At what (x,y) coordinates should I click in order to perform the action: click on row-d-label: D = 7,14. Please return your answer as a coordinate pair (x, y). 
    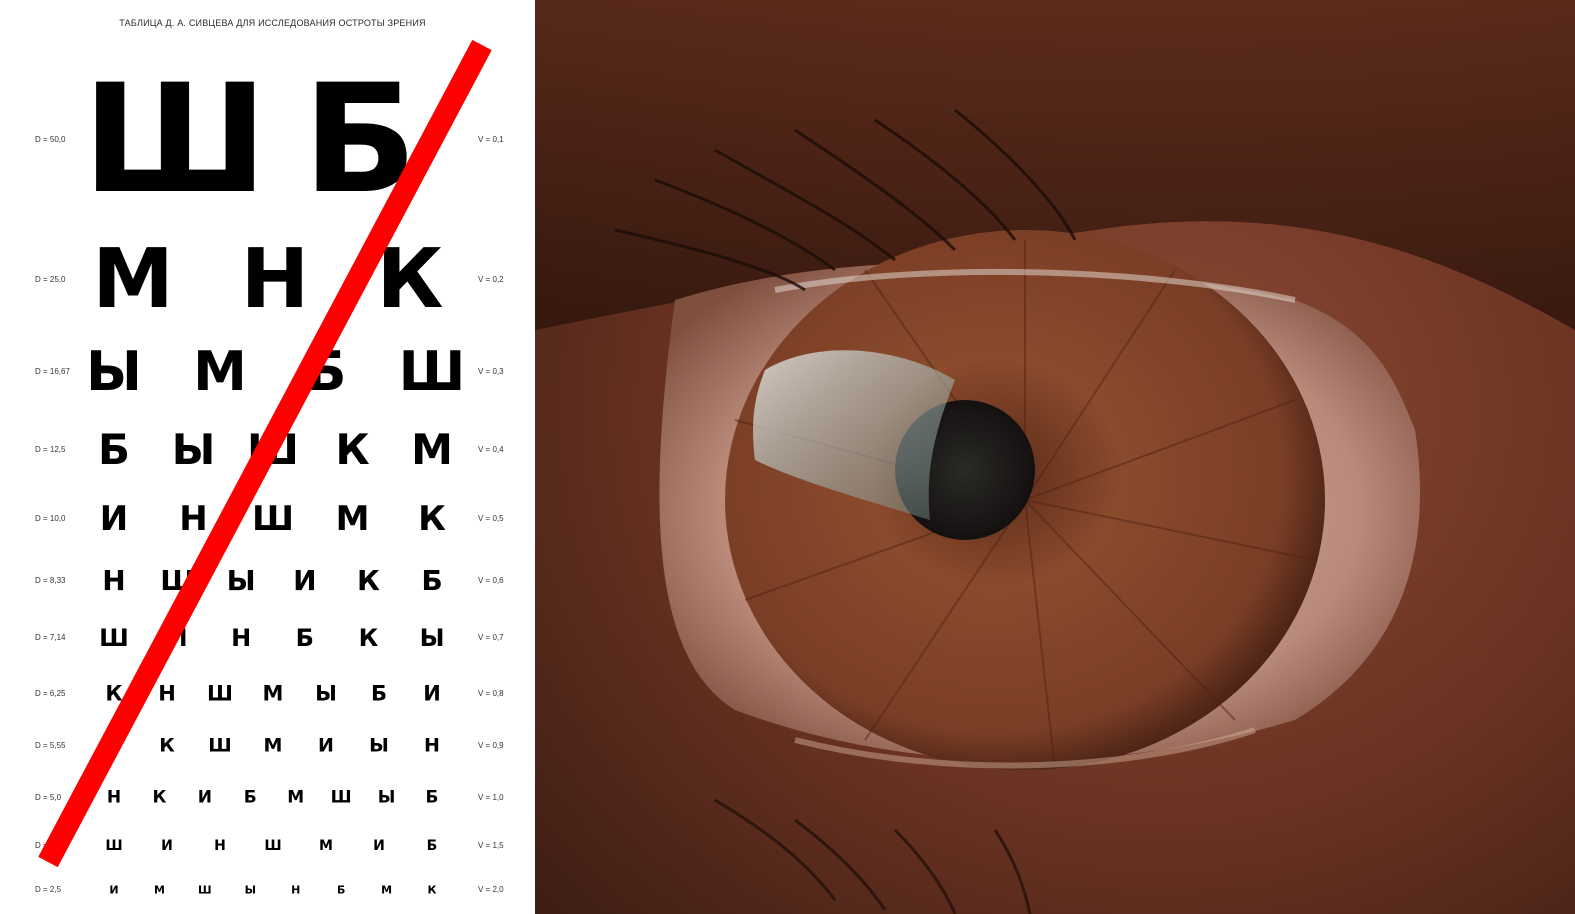
    Looking at the image, I should click on (50, 637).